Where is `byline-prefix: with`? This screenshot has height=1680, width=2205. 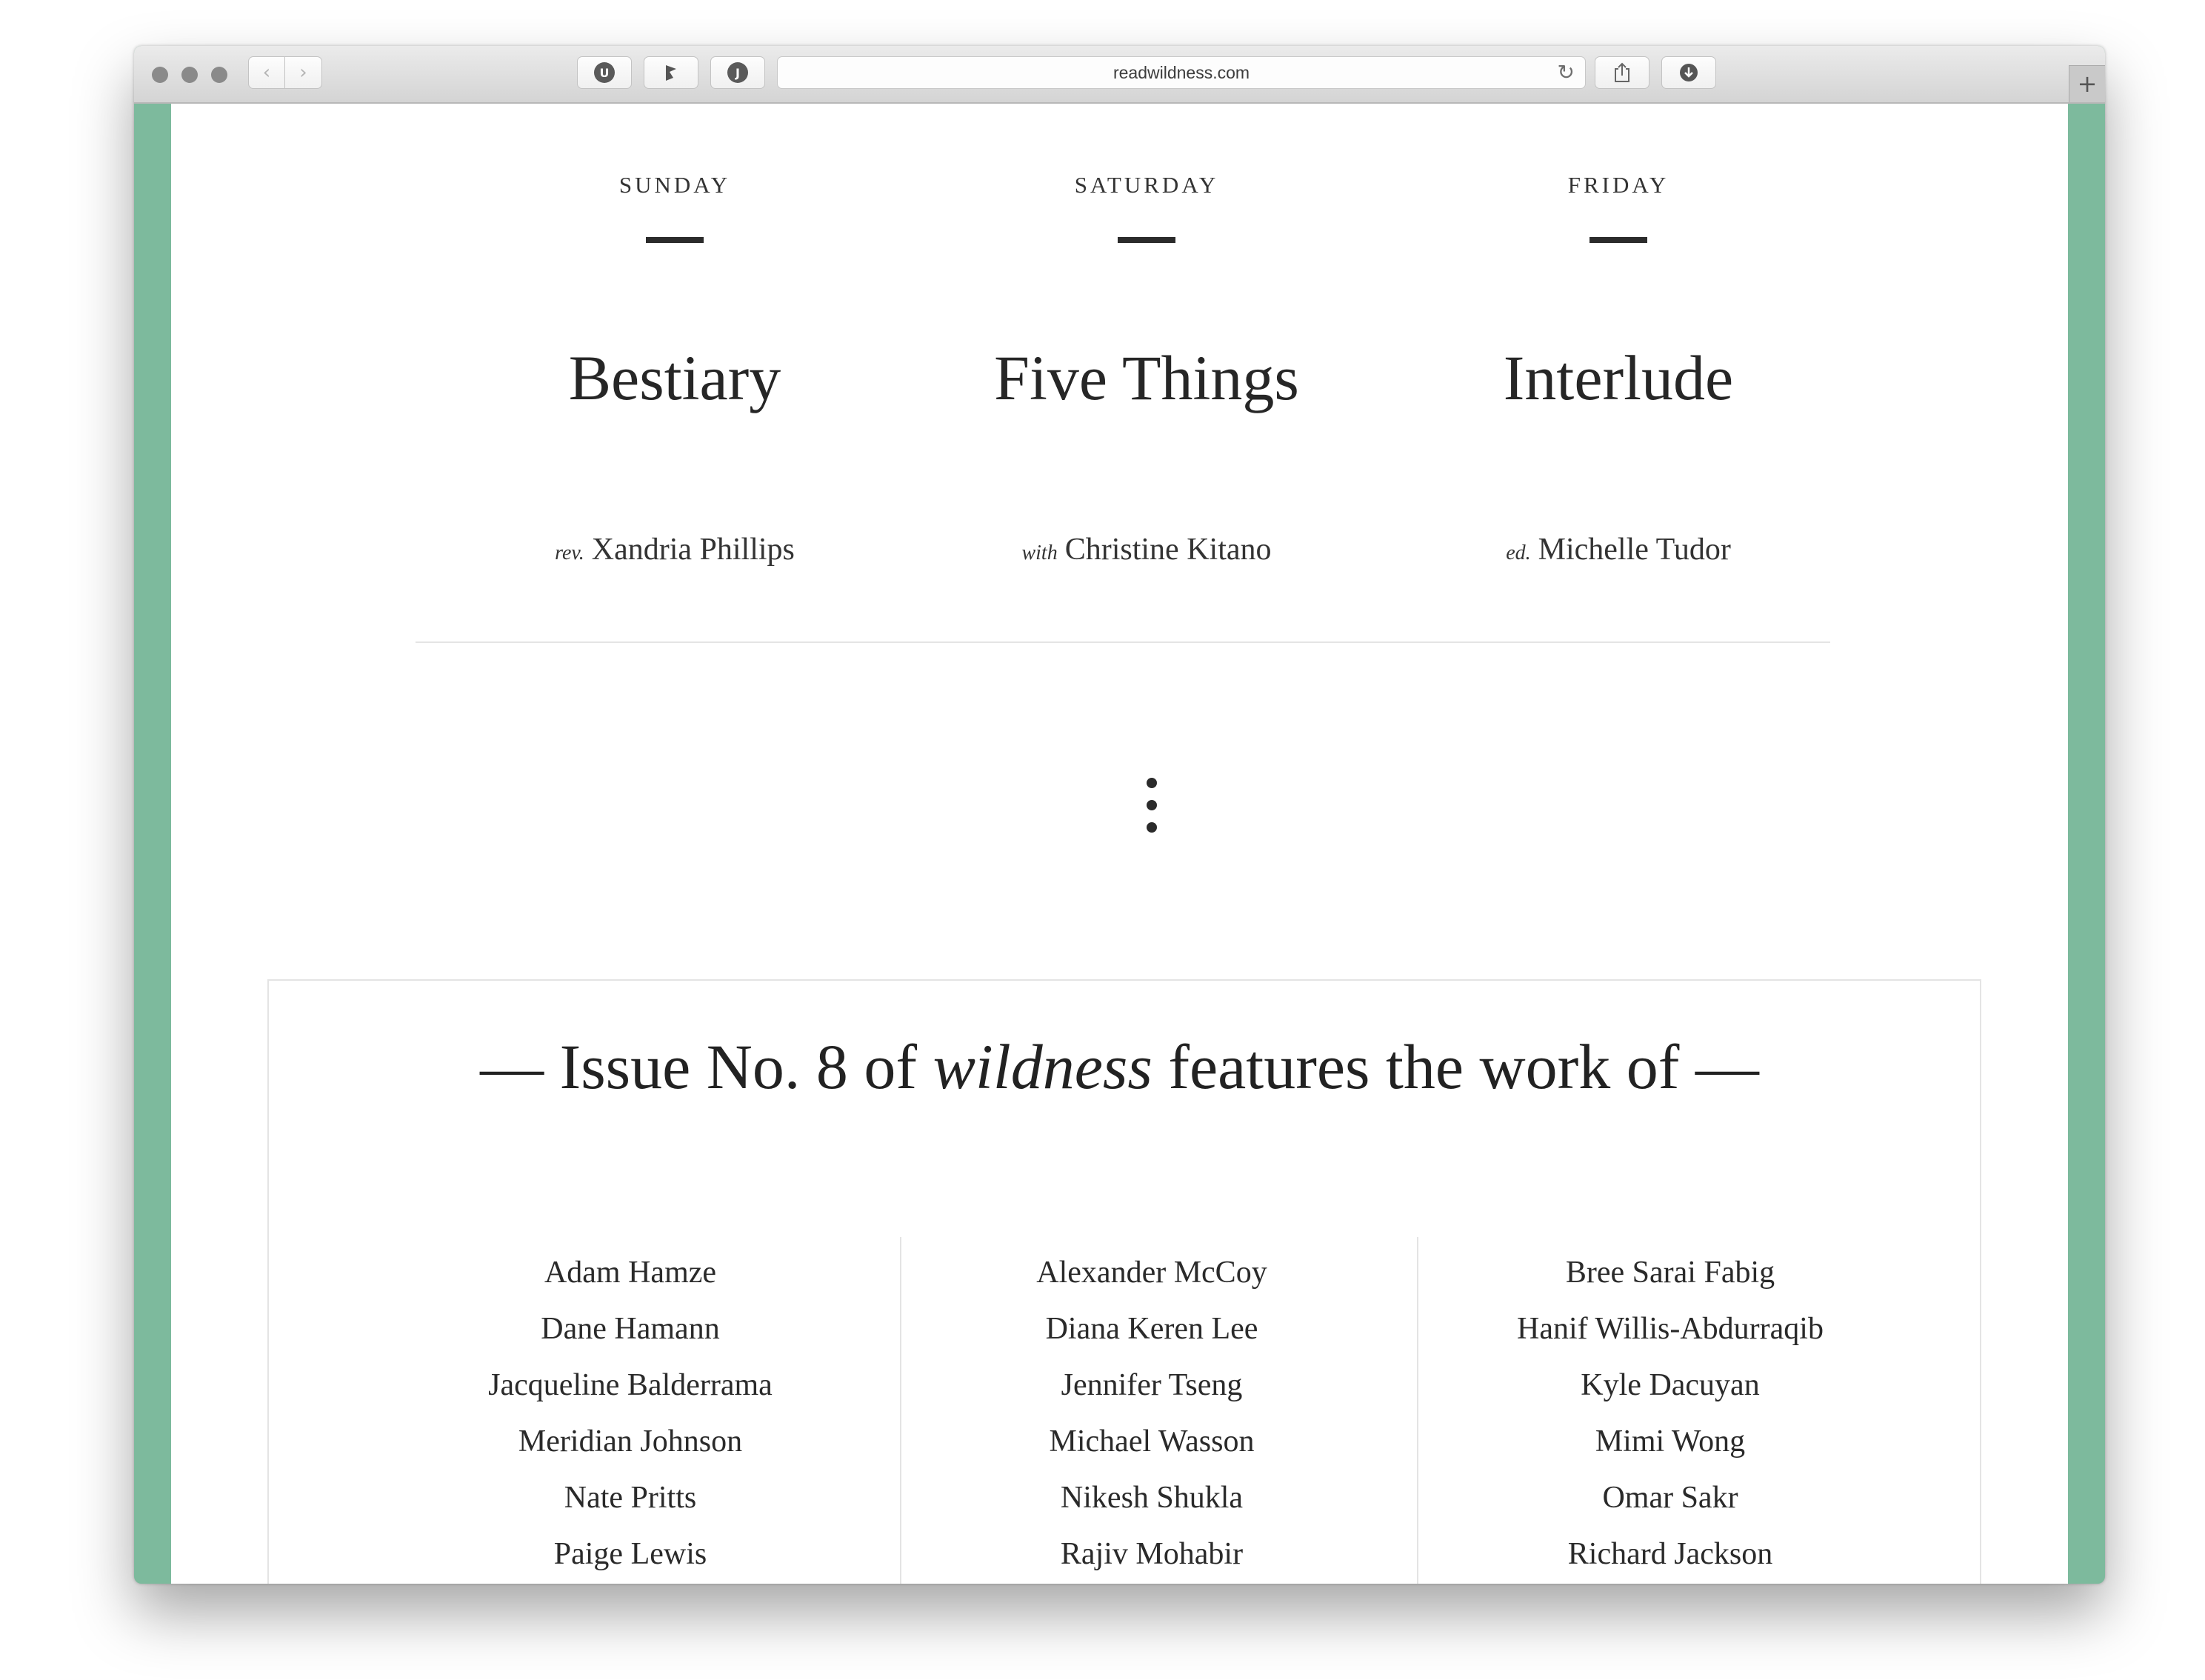
byline-prefix: with is located at coordinates (1039, 552).